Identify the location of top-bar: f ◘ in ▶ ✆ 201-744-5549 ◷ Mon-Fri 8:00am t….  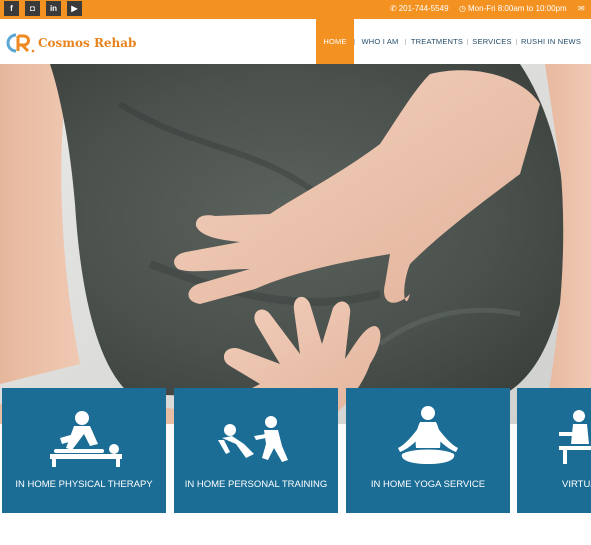
(295, 9).